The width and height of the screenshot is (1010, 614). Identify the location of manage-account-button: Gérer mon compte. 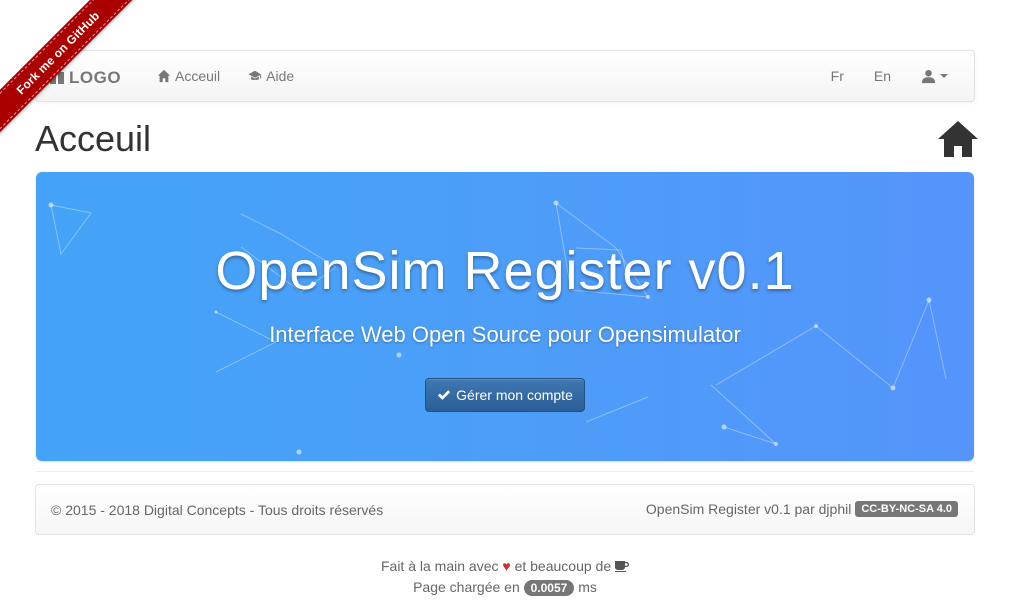
(505, 395).